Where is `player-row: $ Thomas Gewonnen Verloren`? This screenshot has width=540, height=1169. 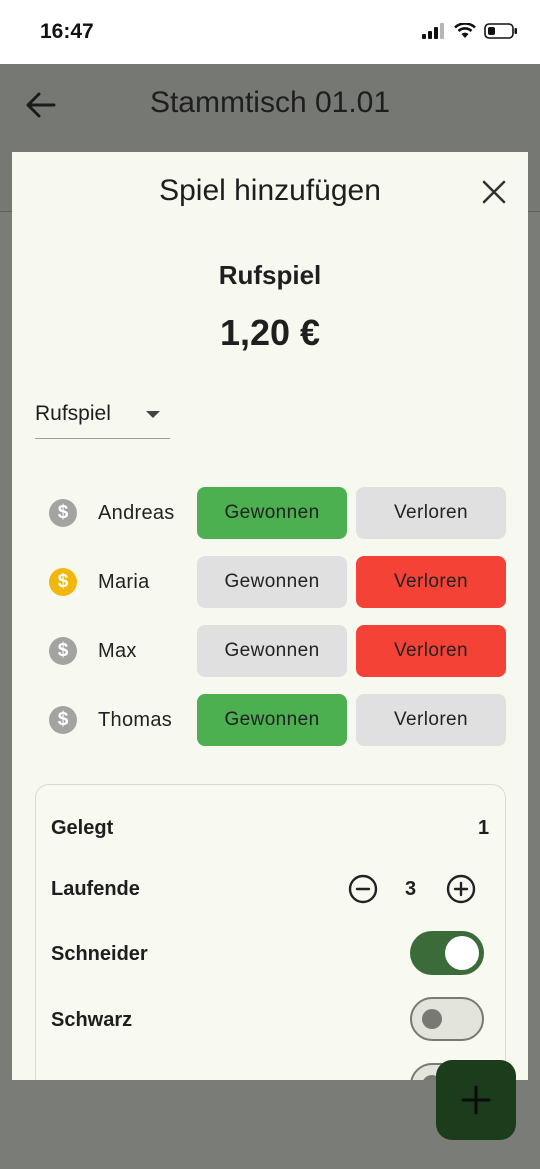 player-row: $ Thomas Gewonnen Verloren is located at coordinates (270, 720).